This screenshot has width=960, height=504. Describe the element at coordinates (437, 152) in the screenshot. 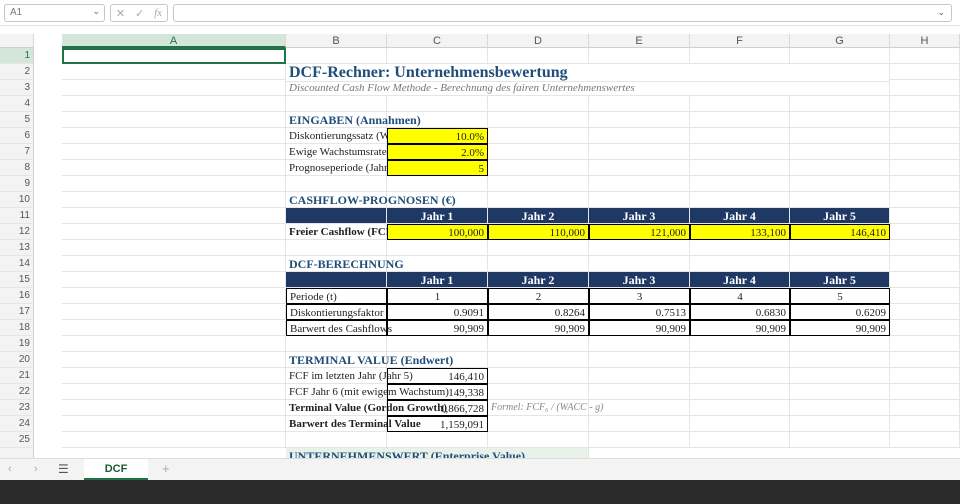

I see `input-value: 2.0%` at that location.